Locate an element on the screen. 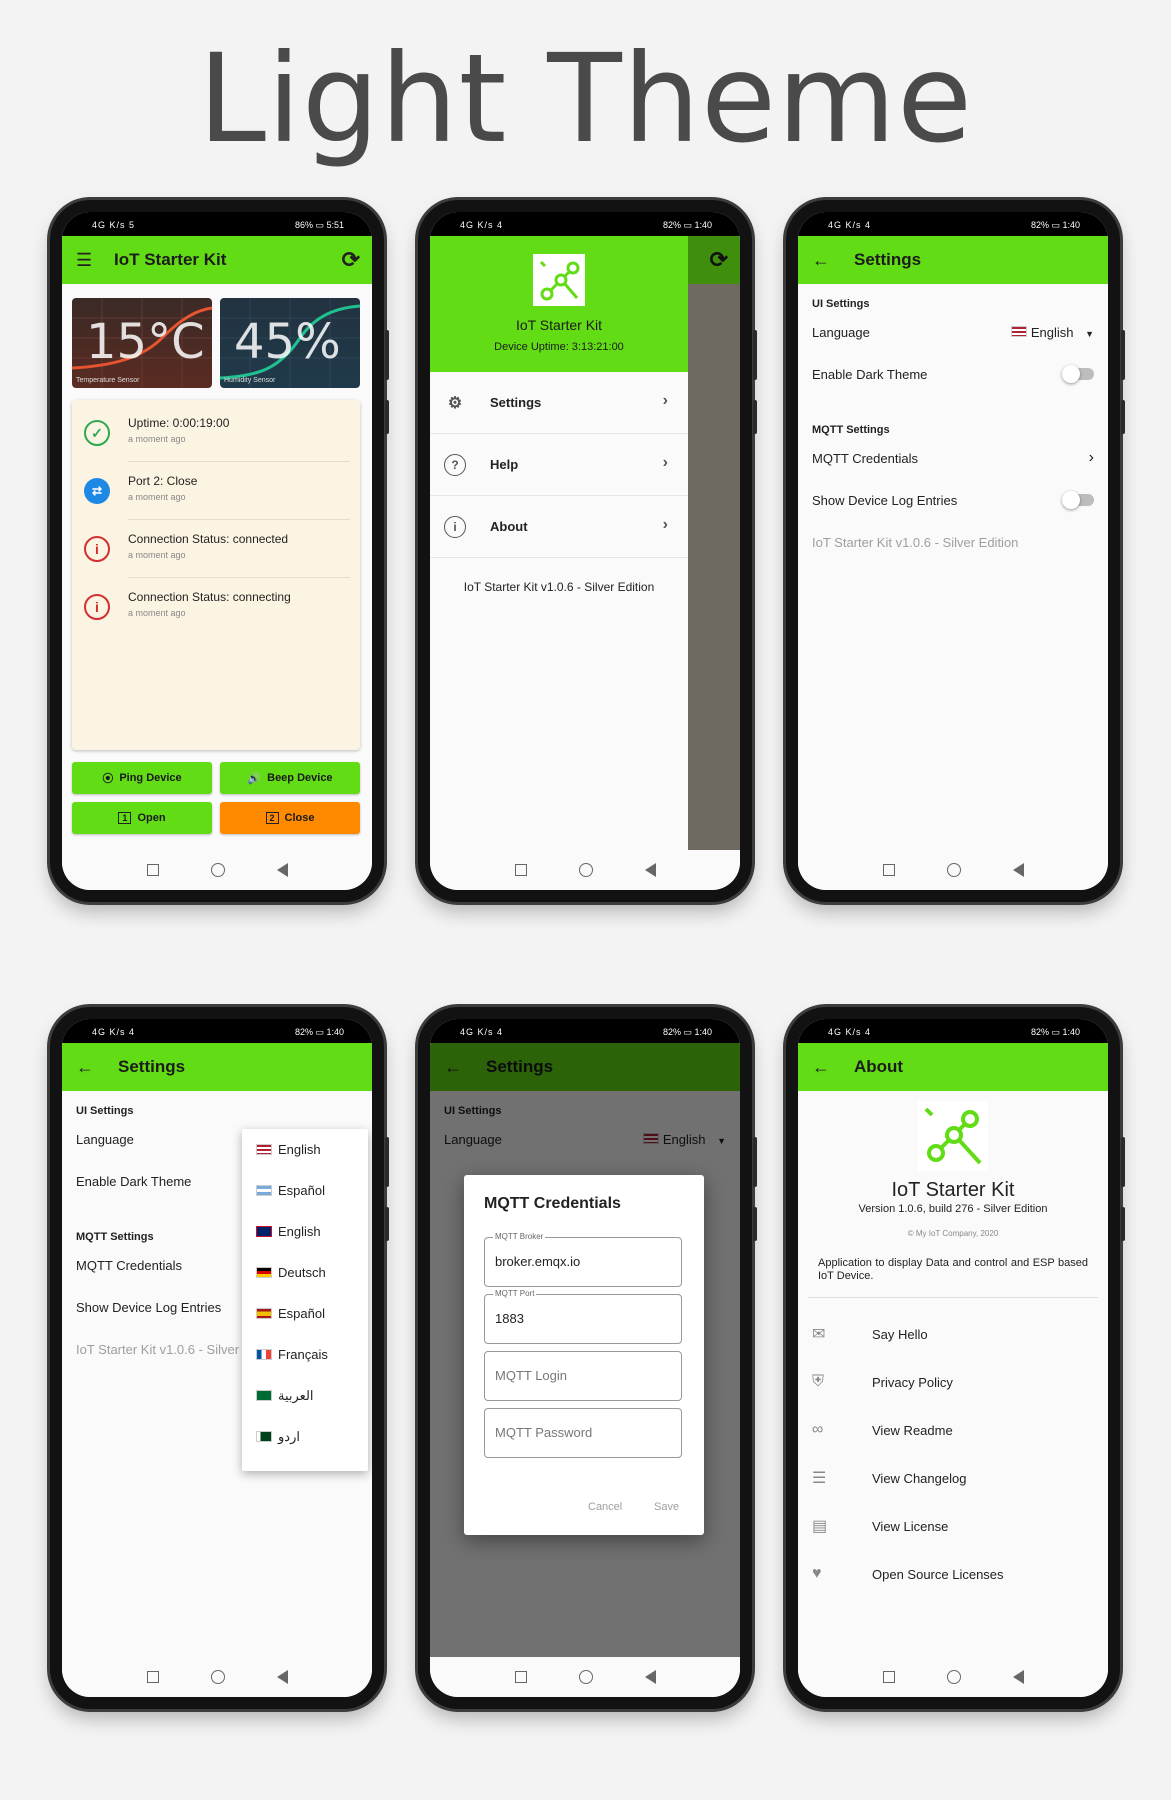  about-item-view-license: ▤ View License is located at coordinates (953, 1526).